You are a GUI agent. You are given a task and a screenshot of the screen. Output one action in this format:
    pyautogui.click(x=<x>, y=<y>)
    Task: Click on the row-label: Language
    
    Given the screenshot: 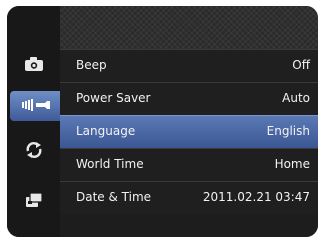 What is the action you would take?
    pyautogui.click(x=106, y=131)
    